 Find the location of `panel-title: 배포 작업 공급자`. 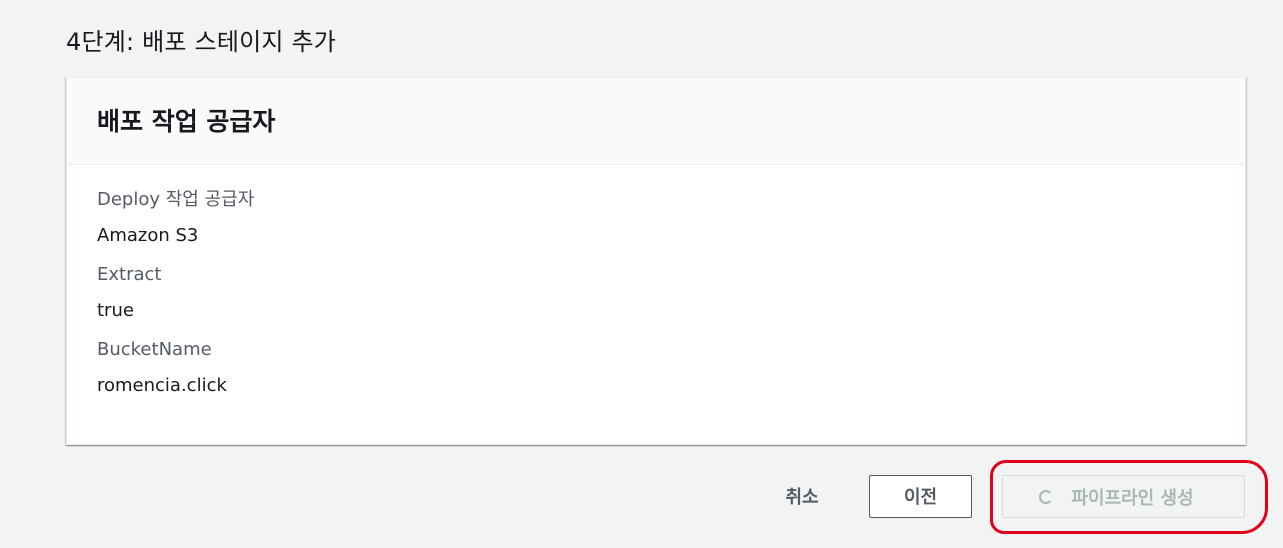

panel-title: 배포 작업 공급자 is located at coordinates (186, 121).